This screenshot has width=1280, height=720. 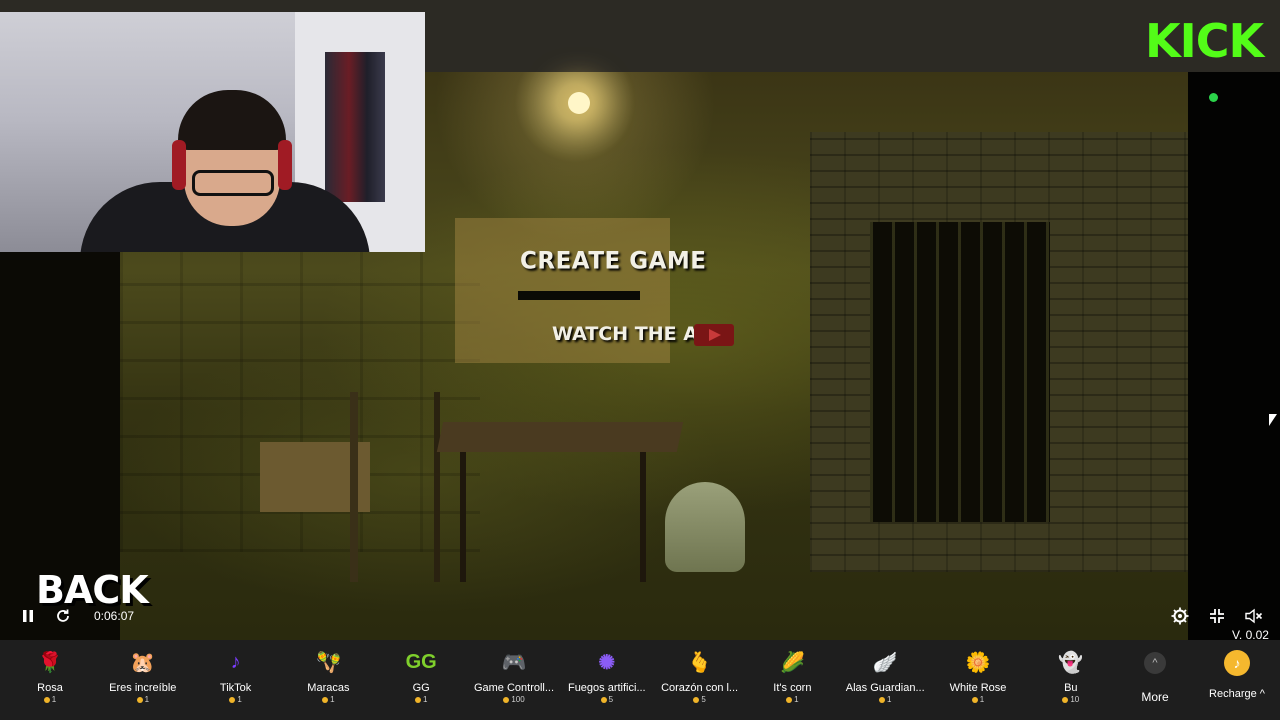 I want to click on corn-icon: 🌽, so click(x=792, y=662).